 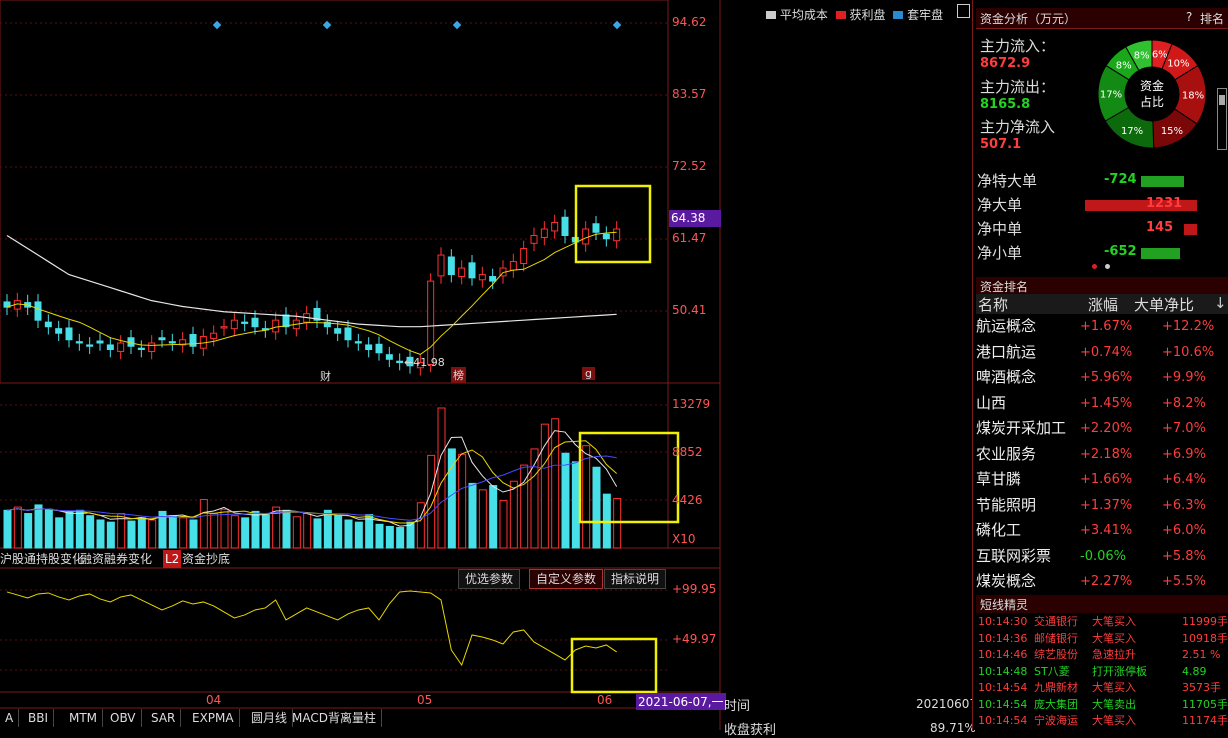 What do you see at coordinates (963, 11) in the screenshot?
I see `settings-icon` at bounding box center [963, 11].